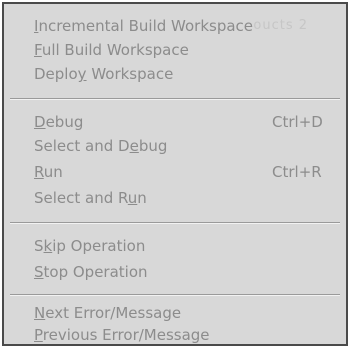 Image resolution: width=354 pixels, height=350 pixels. What do you see at coordinates (297, 122) in the screenshot?
I see `debug-shortcut: Ctrl+D` at bounding box center [297, 122].